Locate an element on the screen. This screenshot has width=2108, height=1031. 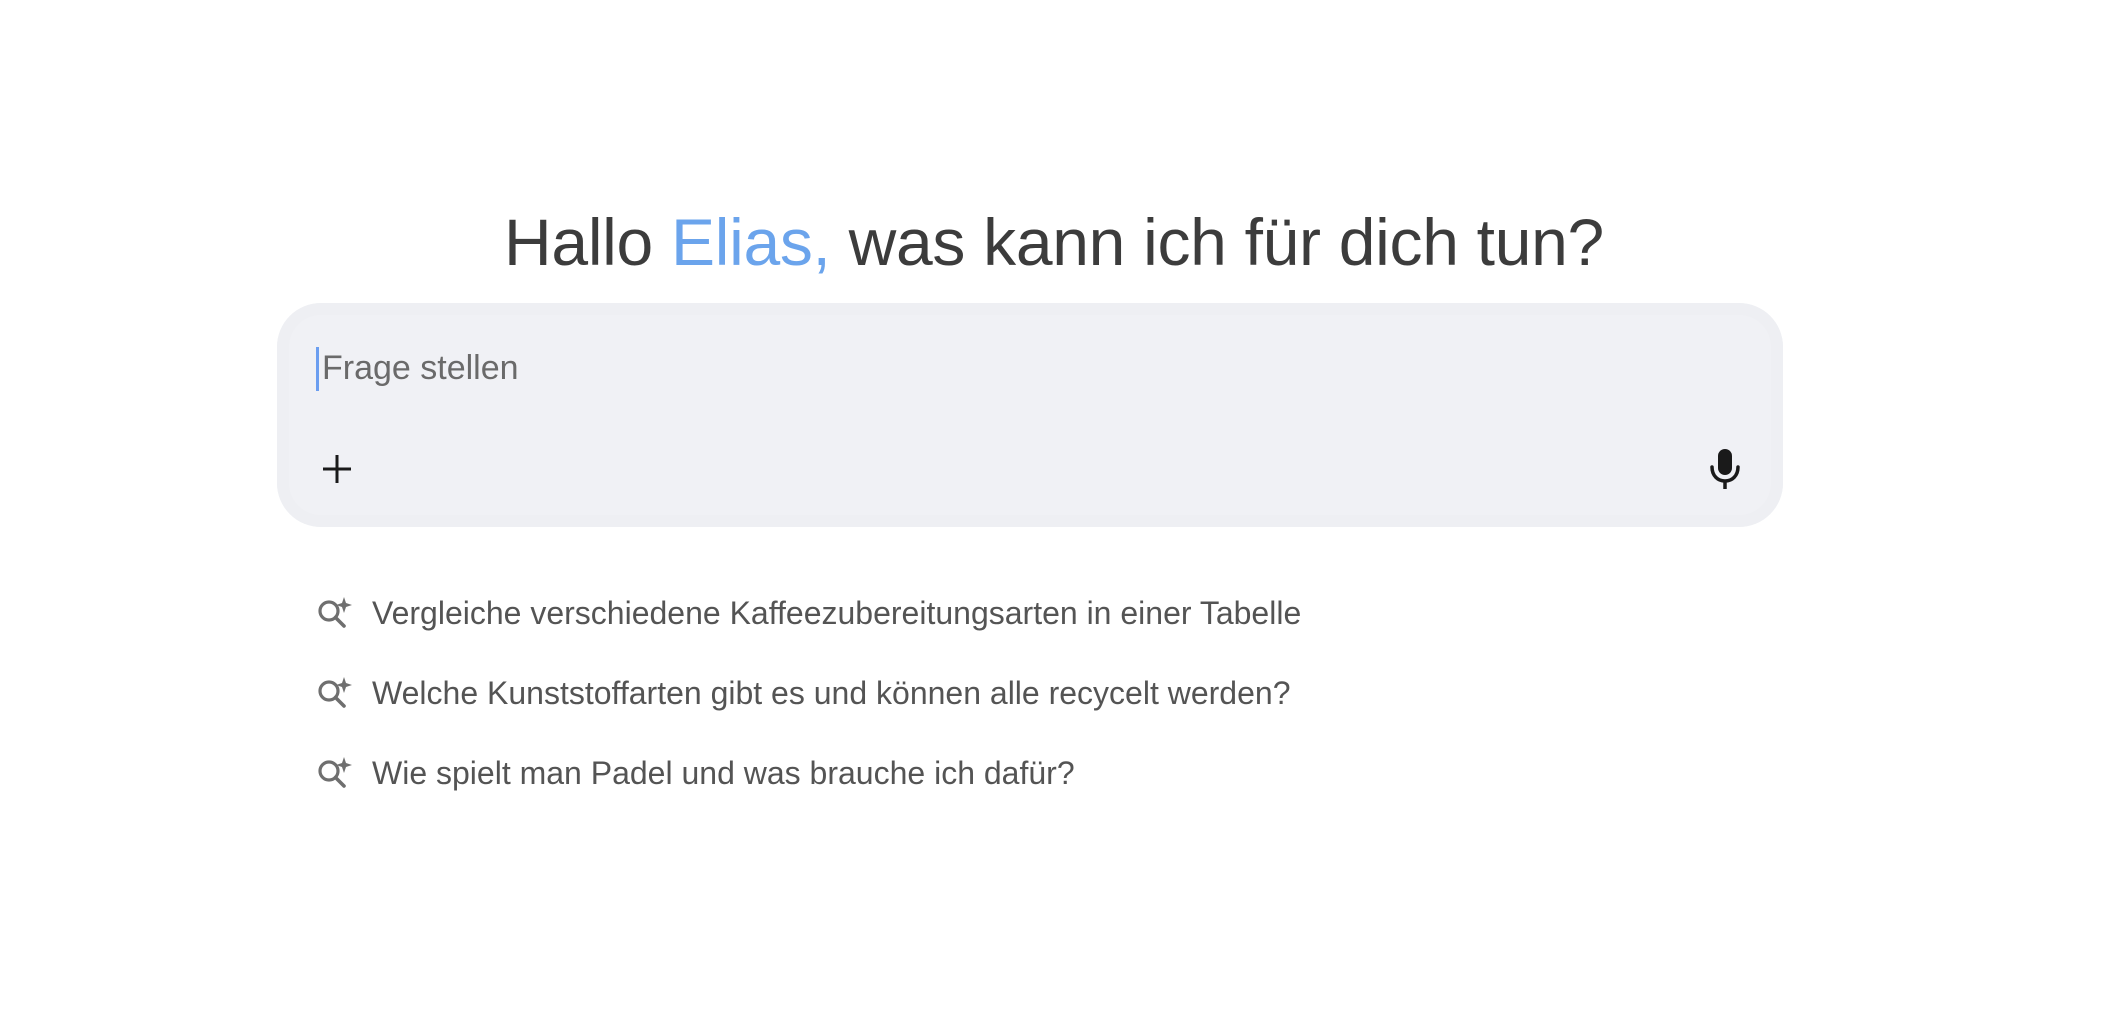
greeting-suffix: was kann ich für dich tun? is located at coordinates (1217, 242).